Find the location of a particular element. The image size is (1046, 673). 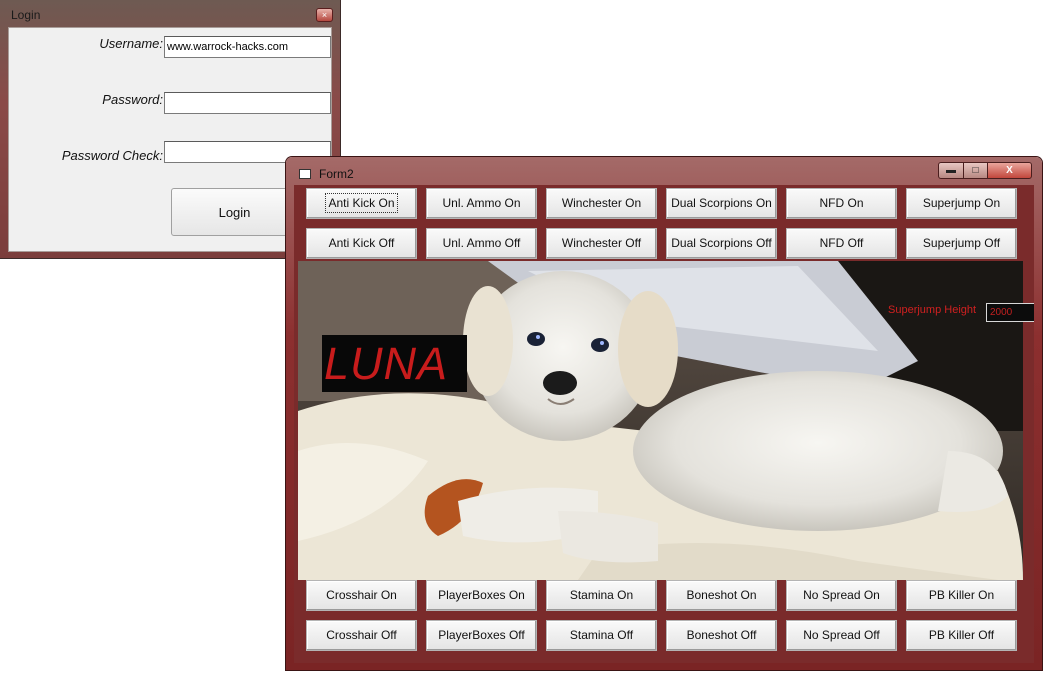

dual-scorpions-off-button: Dual Scorpions Off is located at coordinates (721, 243).